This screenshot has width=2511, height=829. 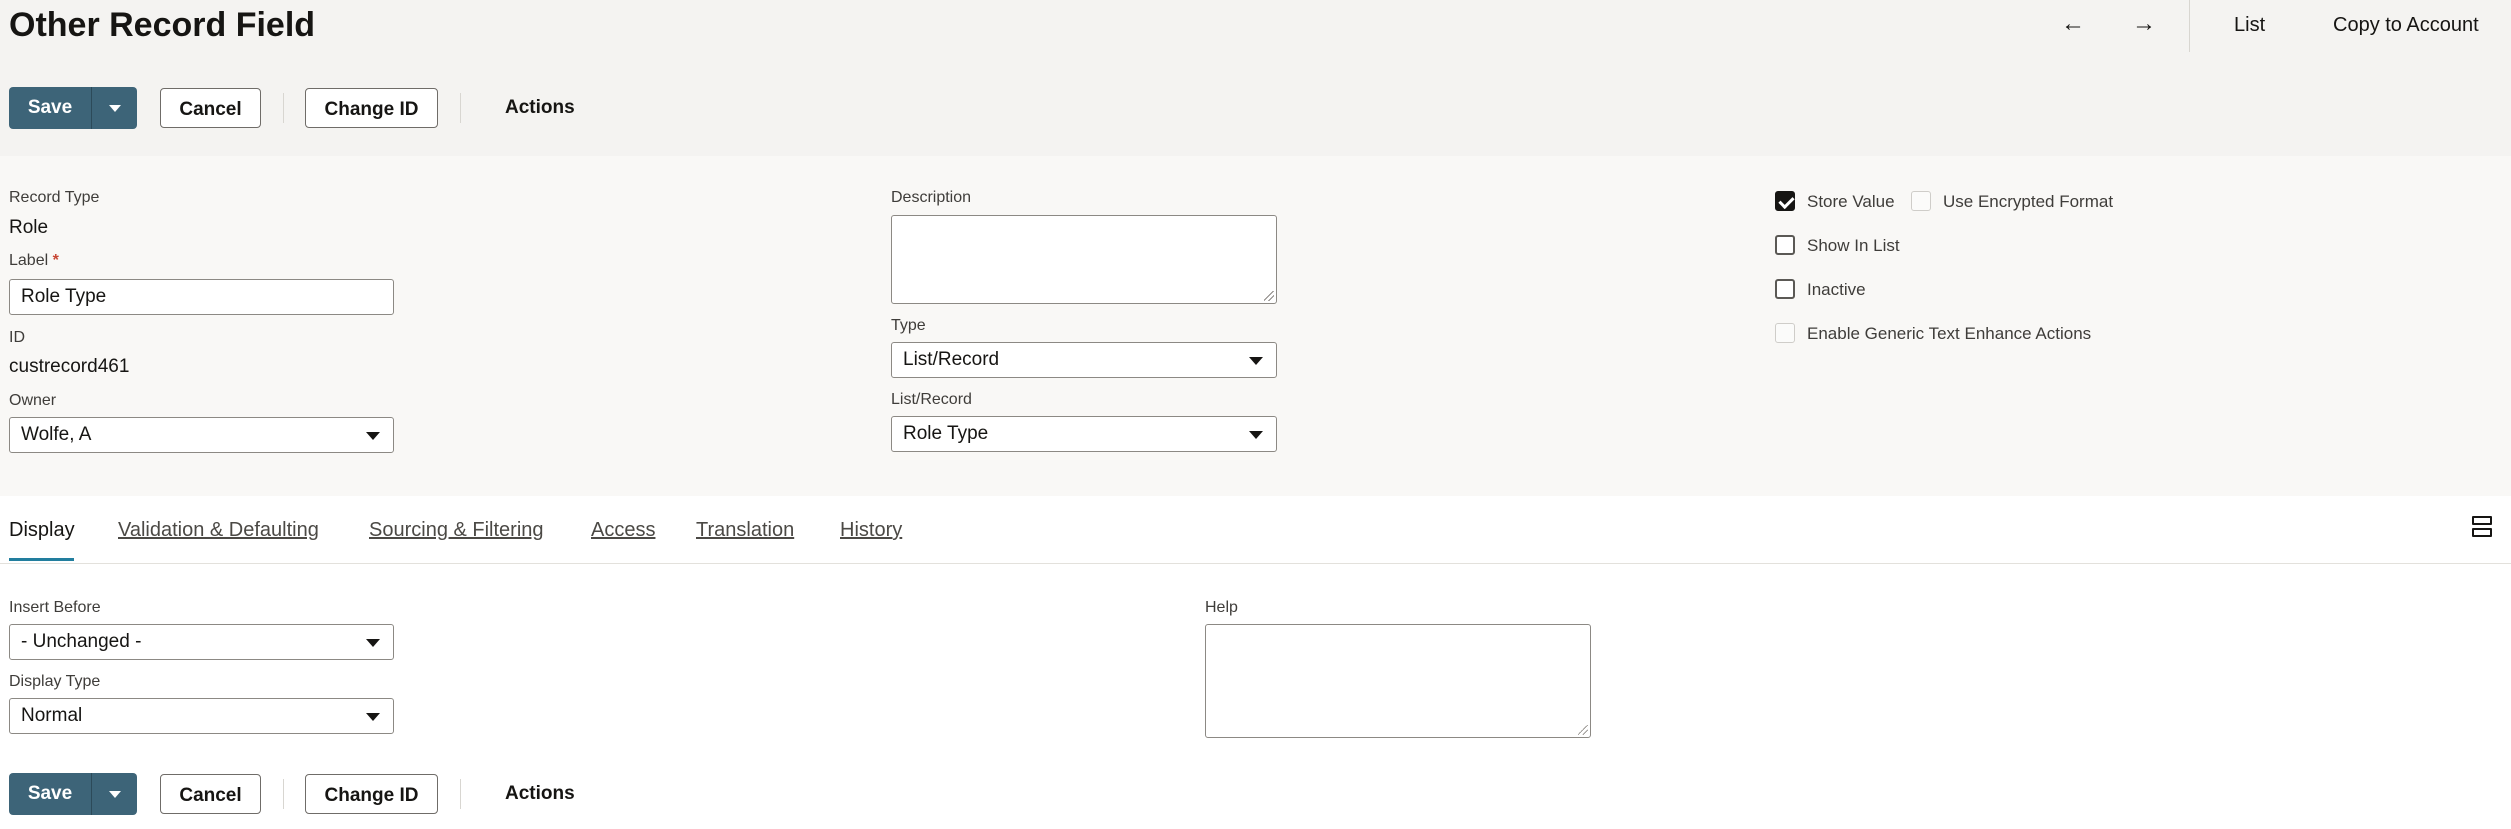 What do you see at coordinates (69, 366) in the screenshot?
I see `id-value: custrecord461` at bounding box center [69, 366].